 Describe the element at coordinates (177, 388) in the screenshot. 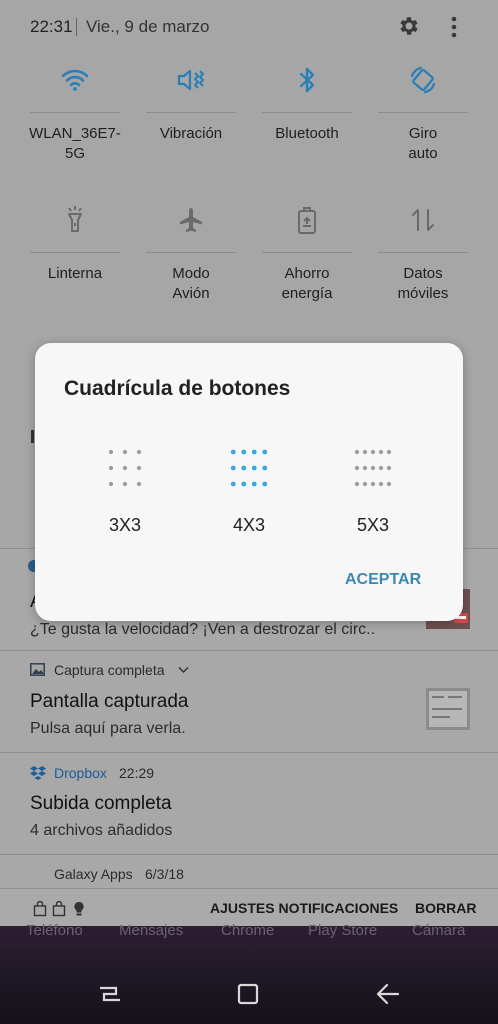

I see `dialog-title: Cuadrícula de botones` at that location.